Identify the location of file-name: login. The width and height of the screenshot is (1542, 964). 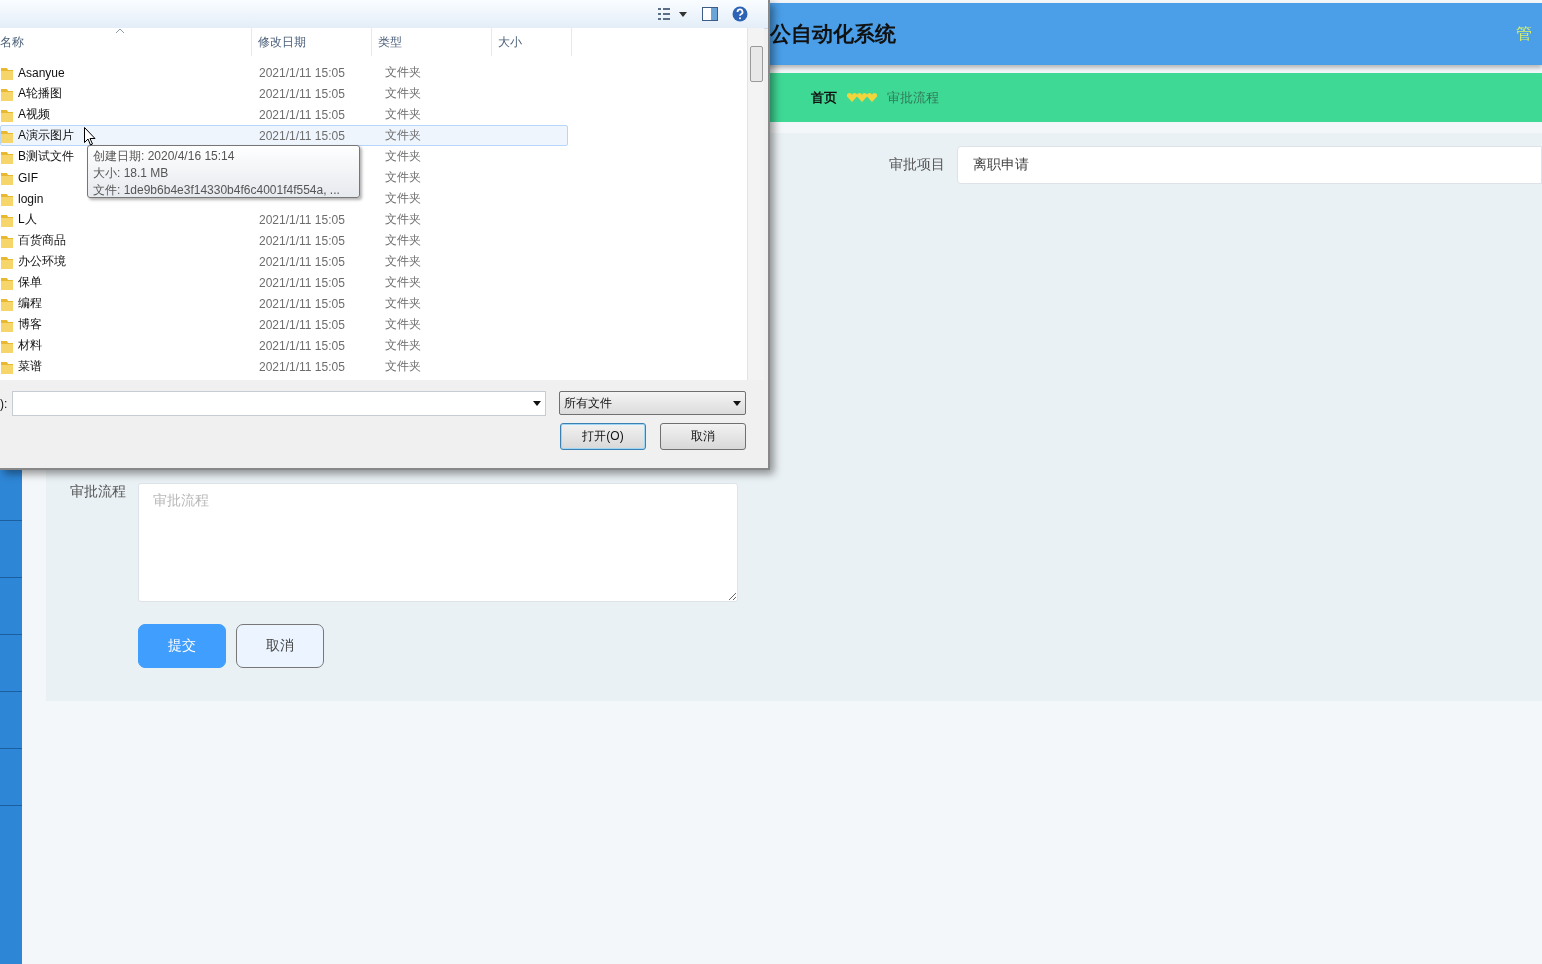
(31, 198).